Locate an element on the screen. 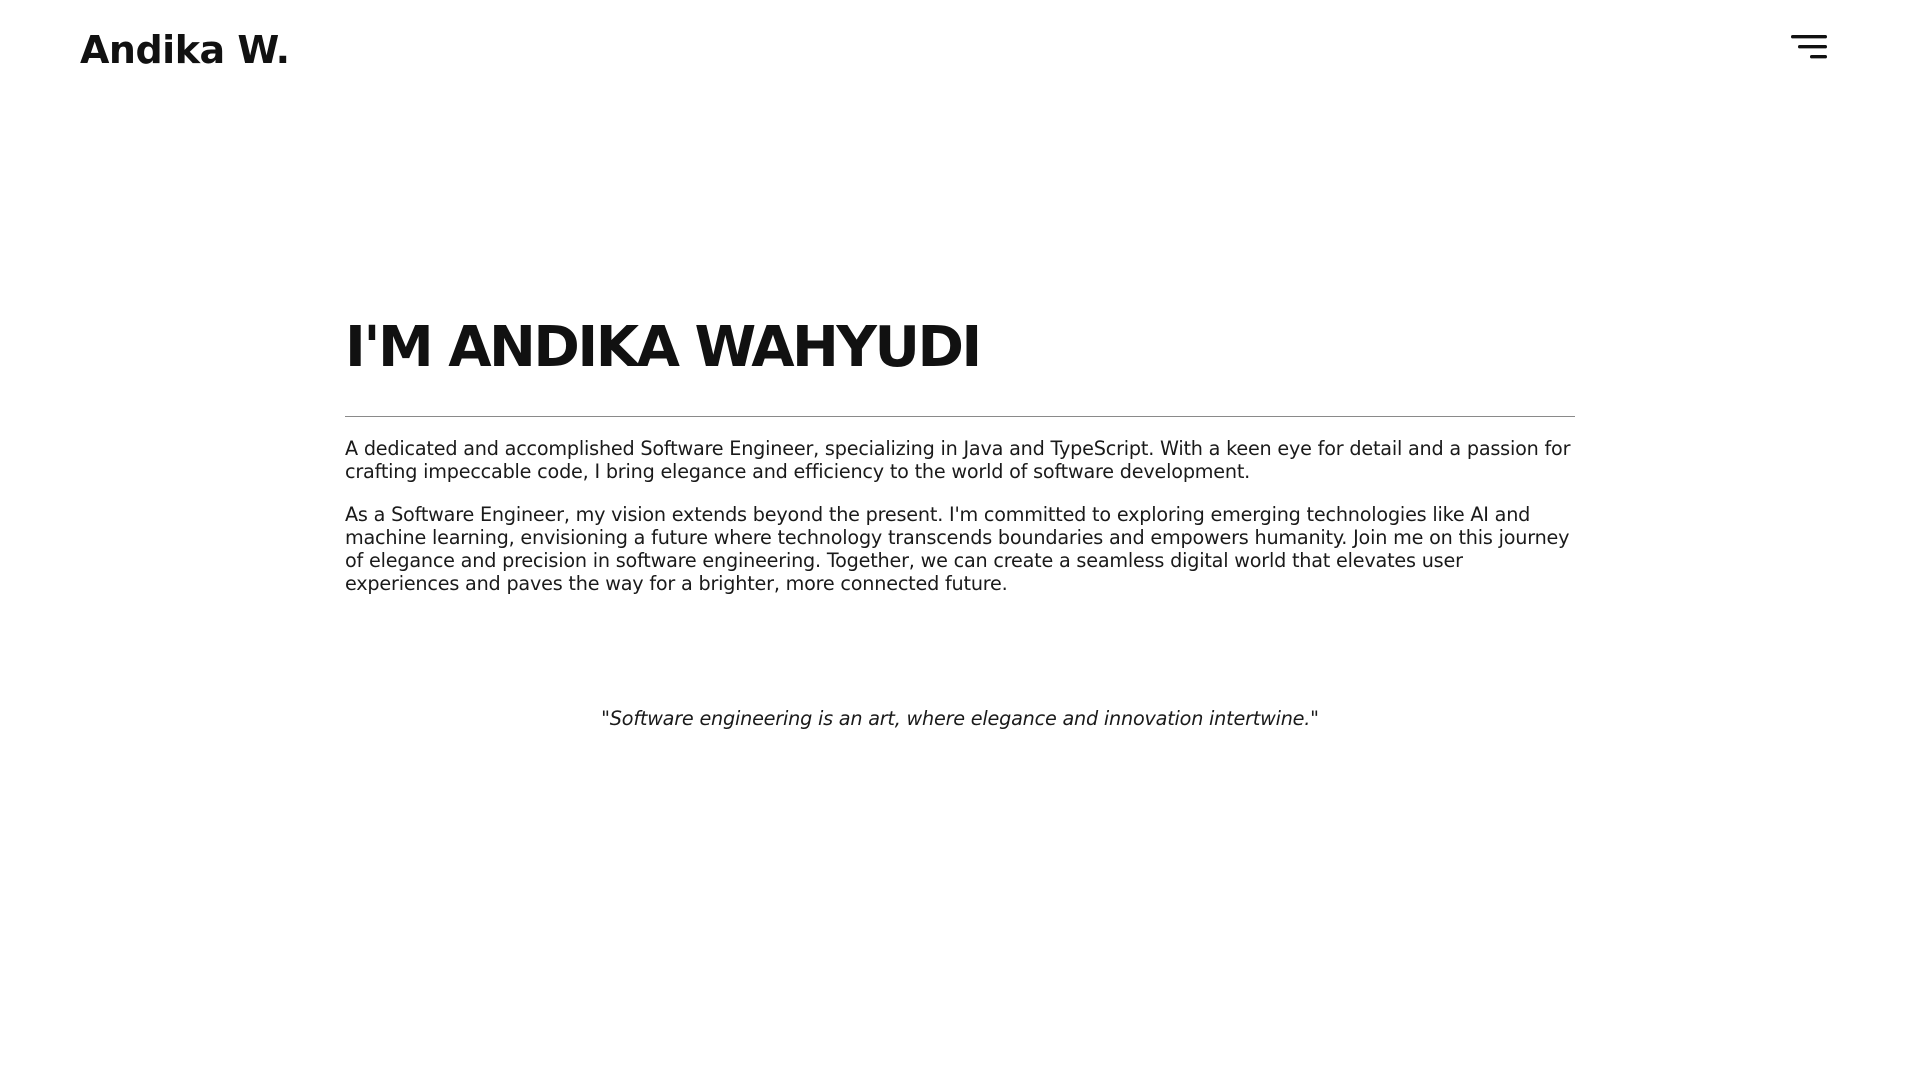  menu-button is located at coordinates (1808, 50).